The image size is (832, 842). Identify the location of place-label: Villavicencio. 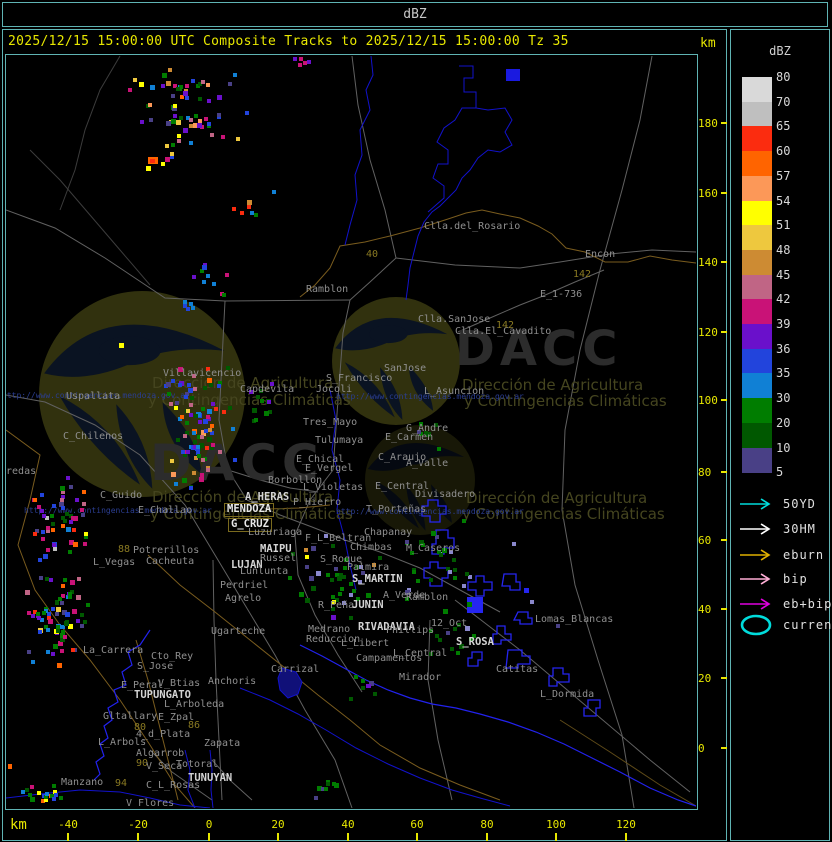
(202, 373).